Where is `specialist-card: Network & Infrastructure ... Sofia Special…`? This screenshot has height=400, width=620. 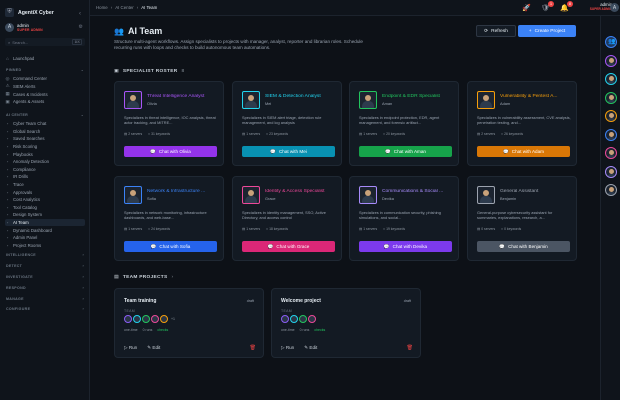 specialist-card: Network & Infrastructure ... Sofia Special… is located at coordinates (169, 218).